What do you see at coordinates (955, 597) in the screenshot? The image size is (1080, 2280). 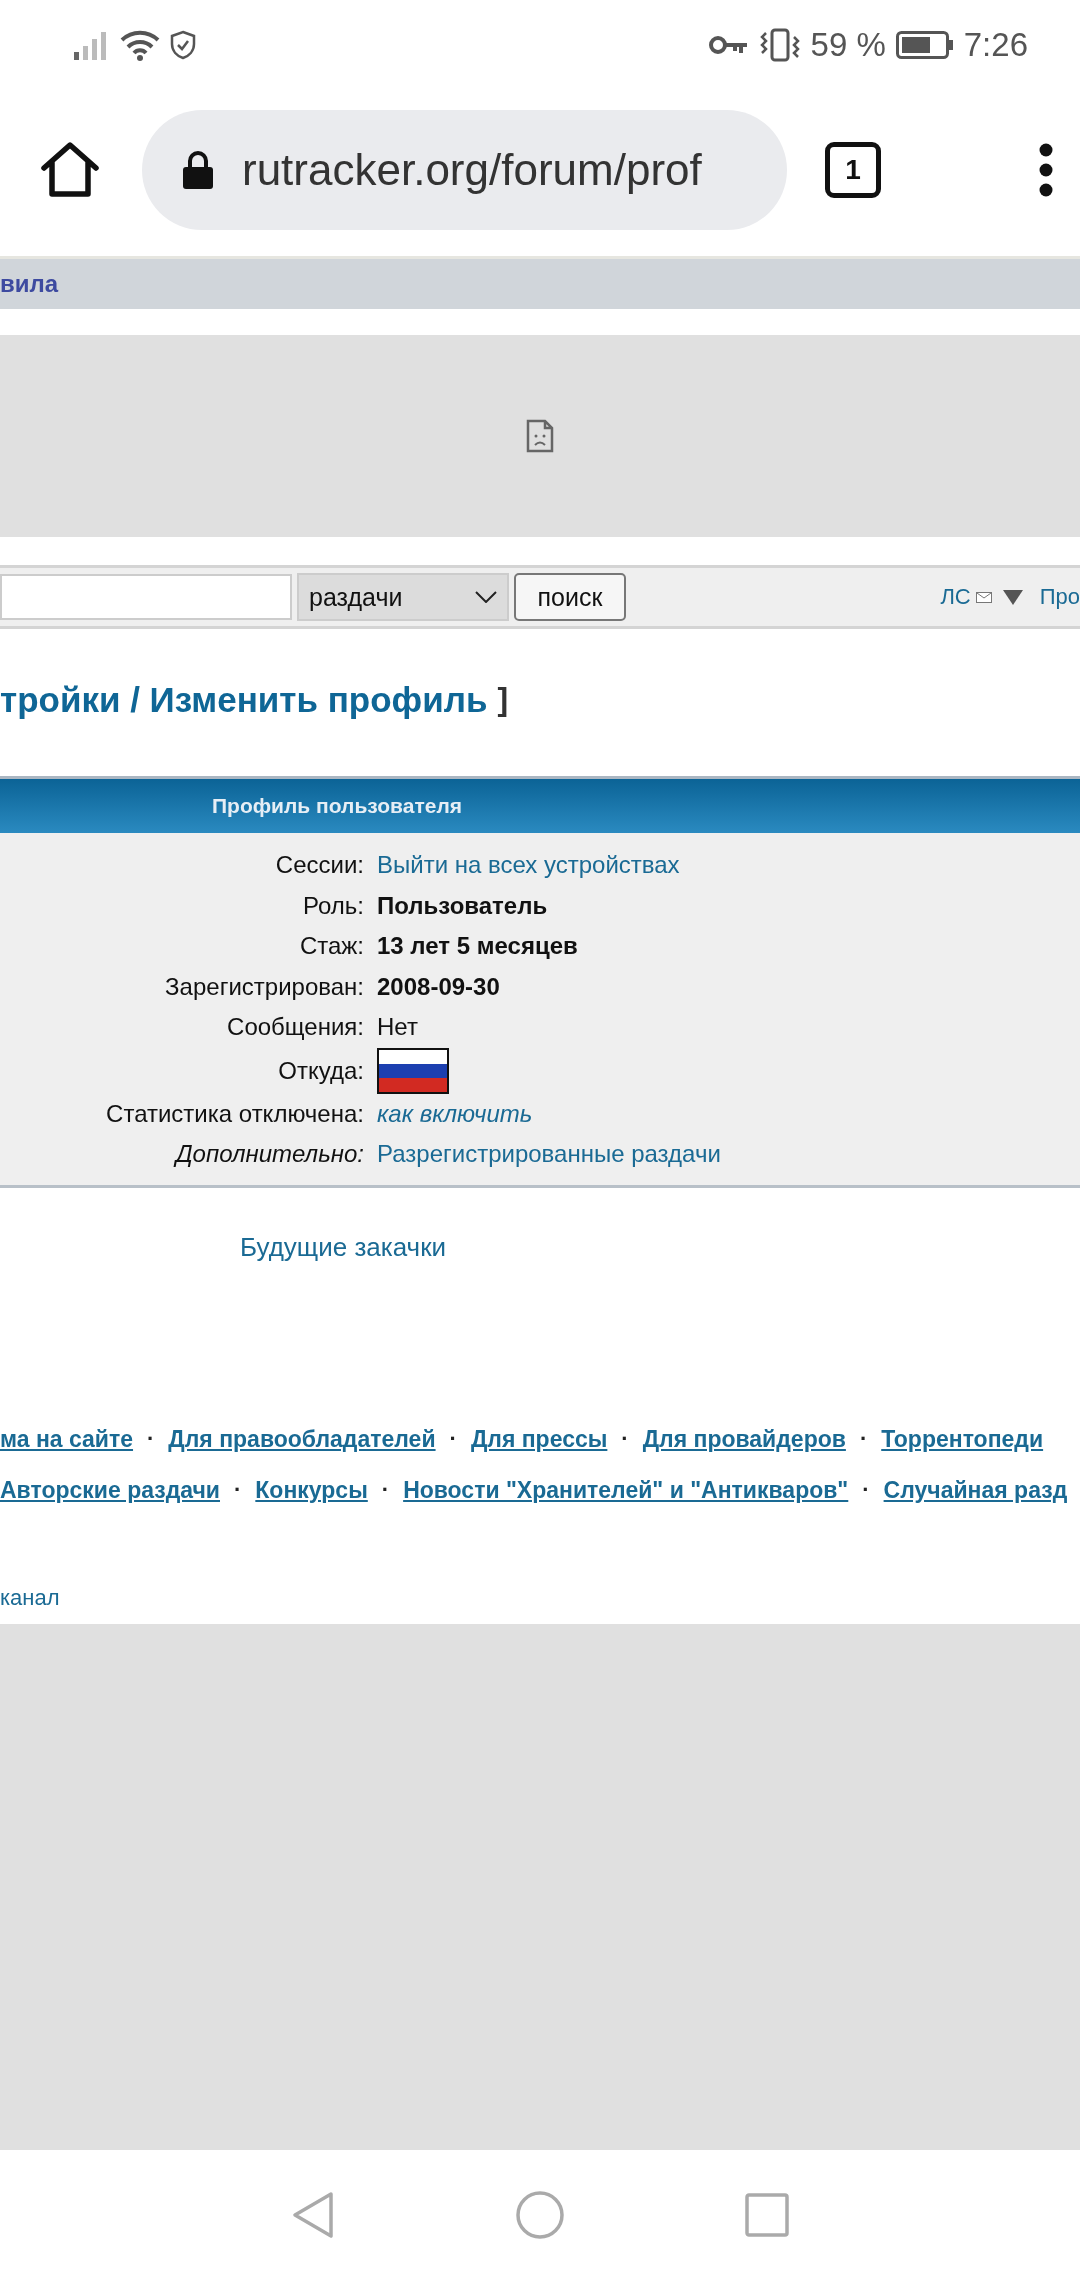 I see `messages-link: ЛС` at bounding box center [955, 597].